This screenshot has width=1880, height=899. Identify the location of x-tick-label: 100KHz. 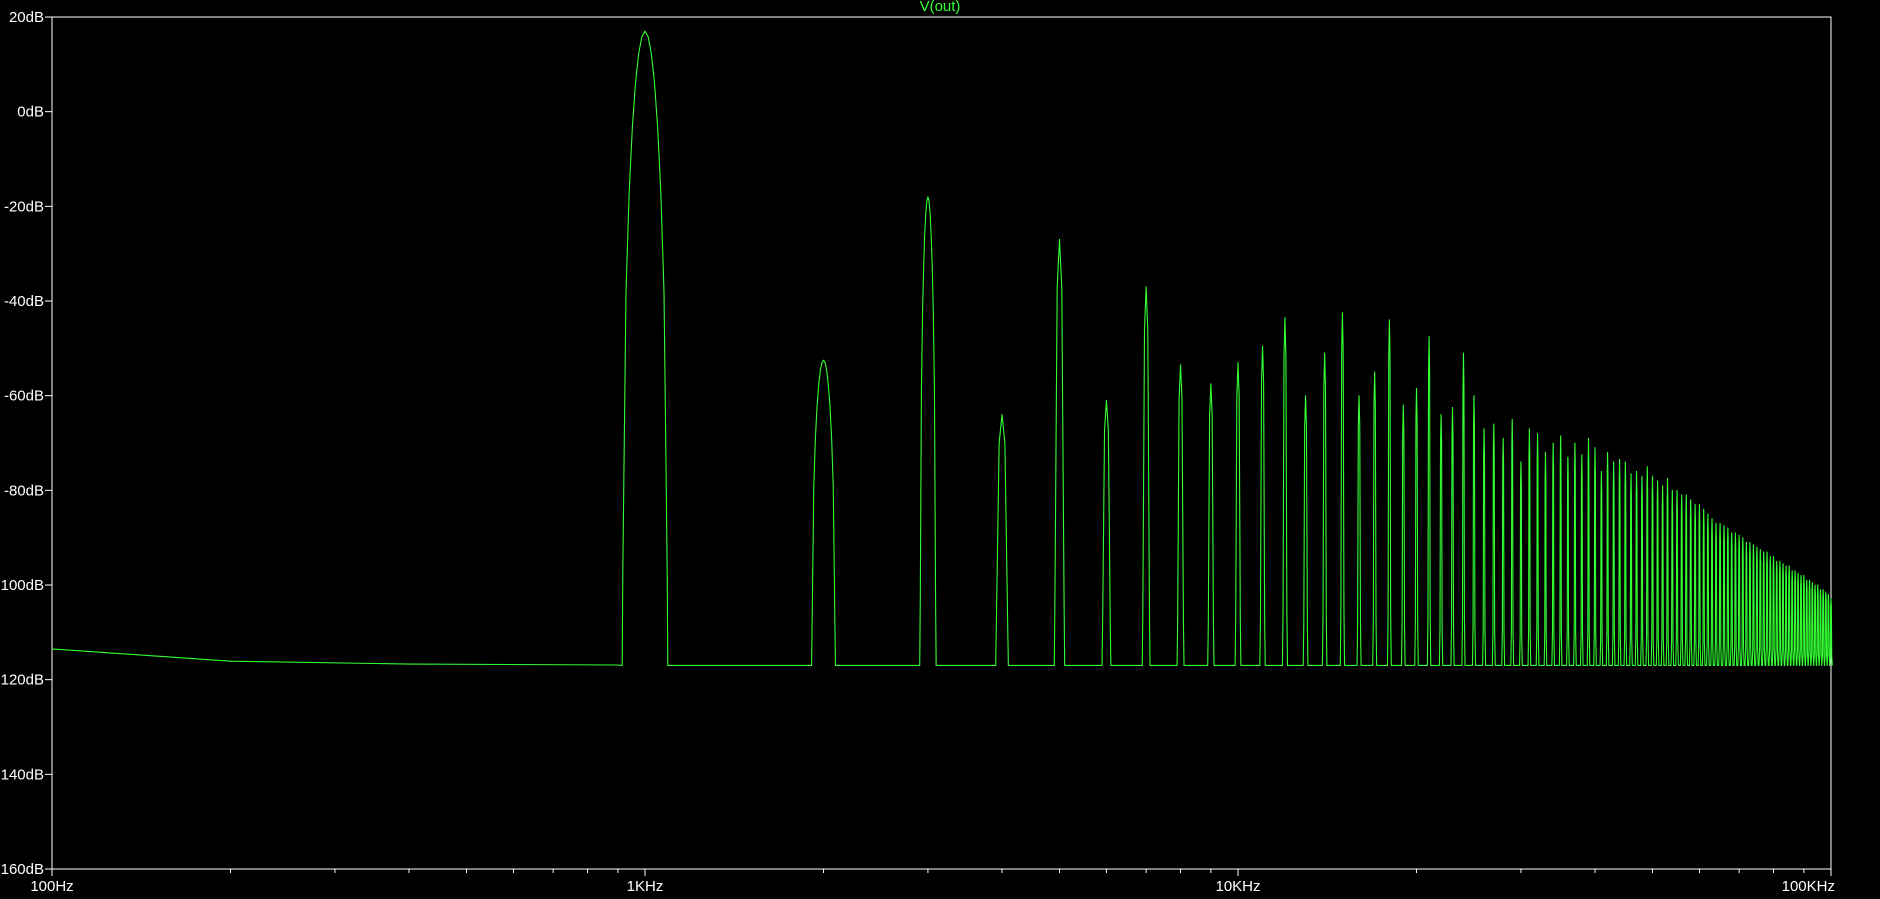
(1808, 886).